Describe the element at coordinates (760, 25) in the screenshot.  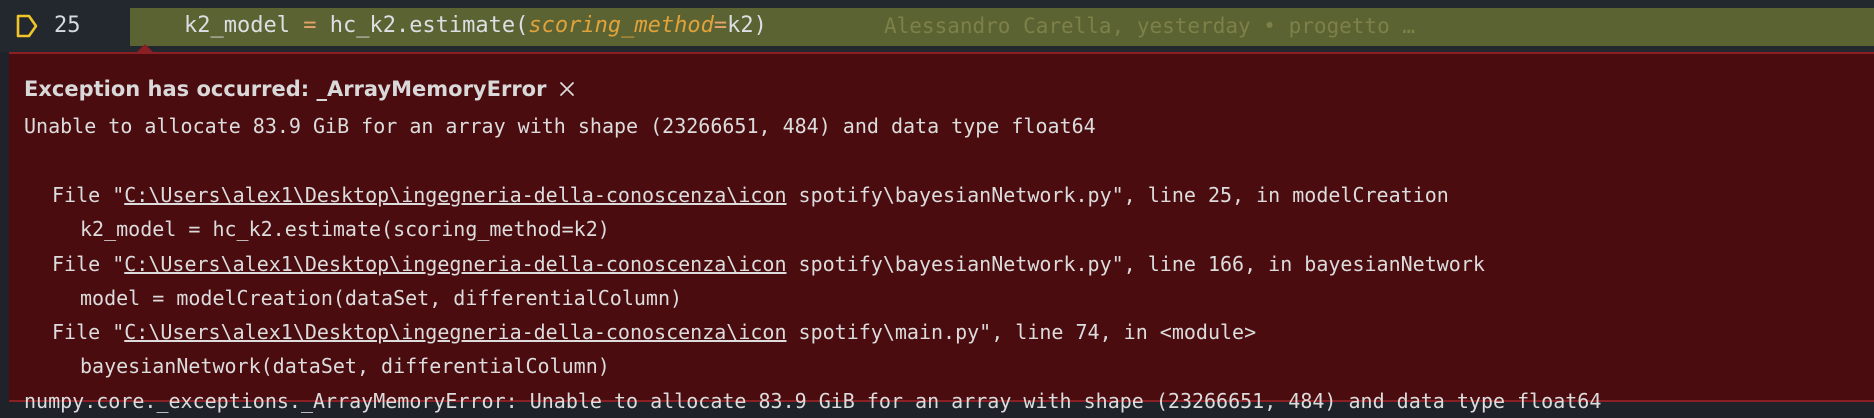
I see `code-close-paren: )` at that location.